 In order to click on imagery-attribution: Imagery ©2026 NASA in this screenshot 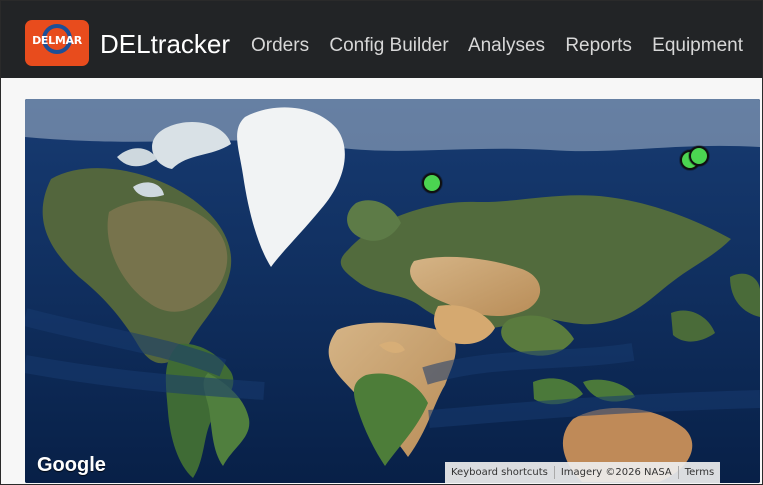, I will do `click(617, 472)`.